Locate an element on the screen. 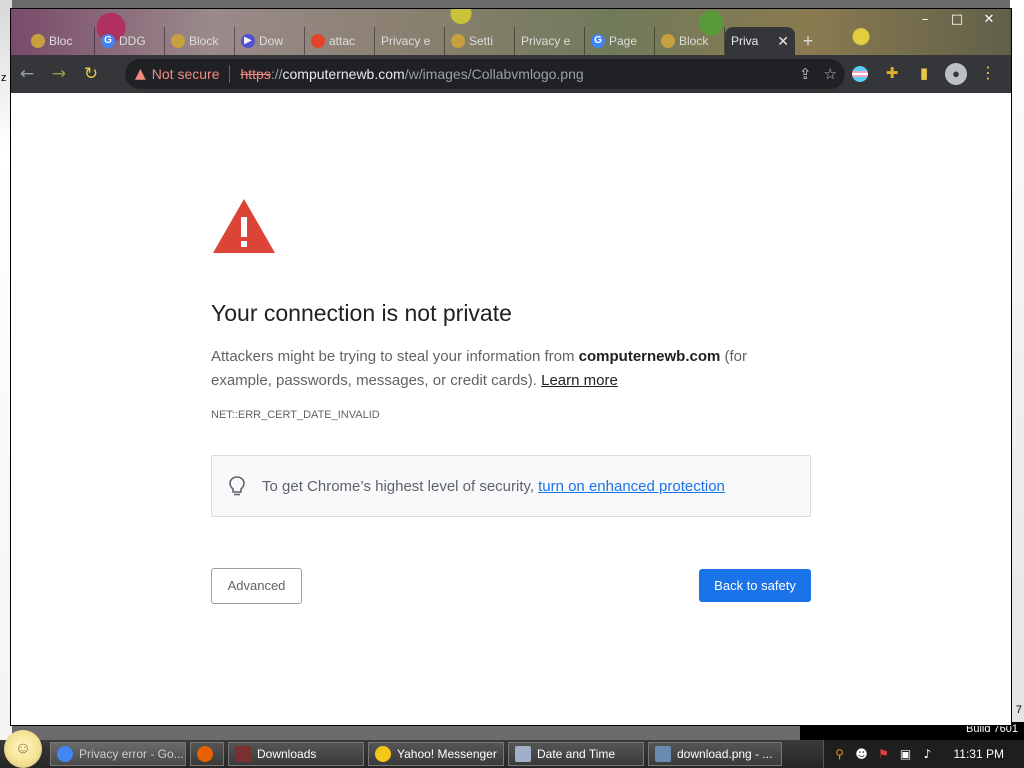 The height and width of the screenshot is (768, 1024). system-tray: ⚲ ☻ ⚑ ▣ ♪ 11:31 PM is located at coordinates (923, 754).